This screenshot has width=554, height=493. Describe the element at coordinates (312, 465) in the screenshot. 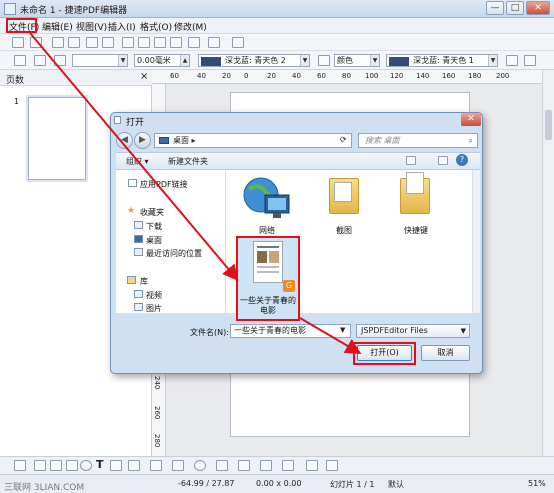

I see `points-icon` at that location.